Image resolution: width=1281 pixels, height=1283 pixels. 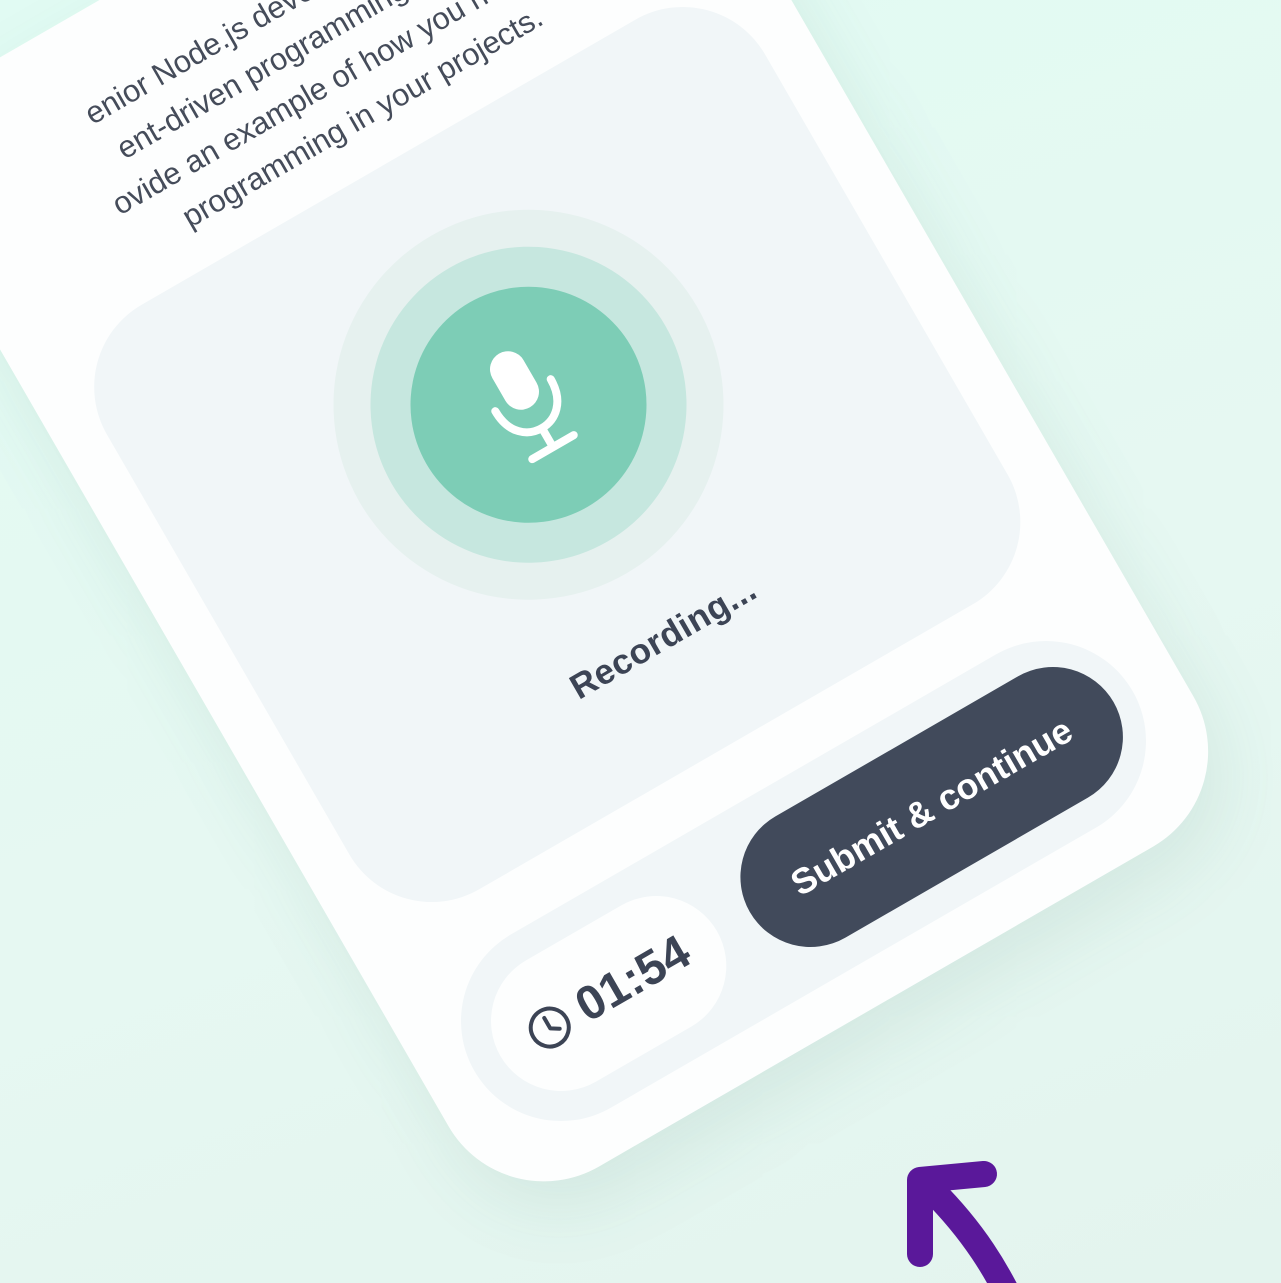 I want to click on pointer-arrow-icon, so click(x=962, y=1222).